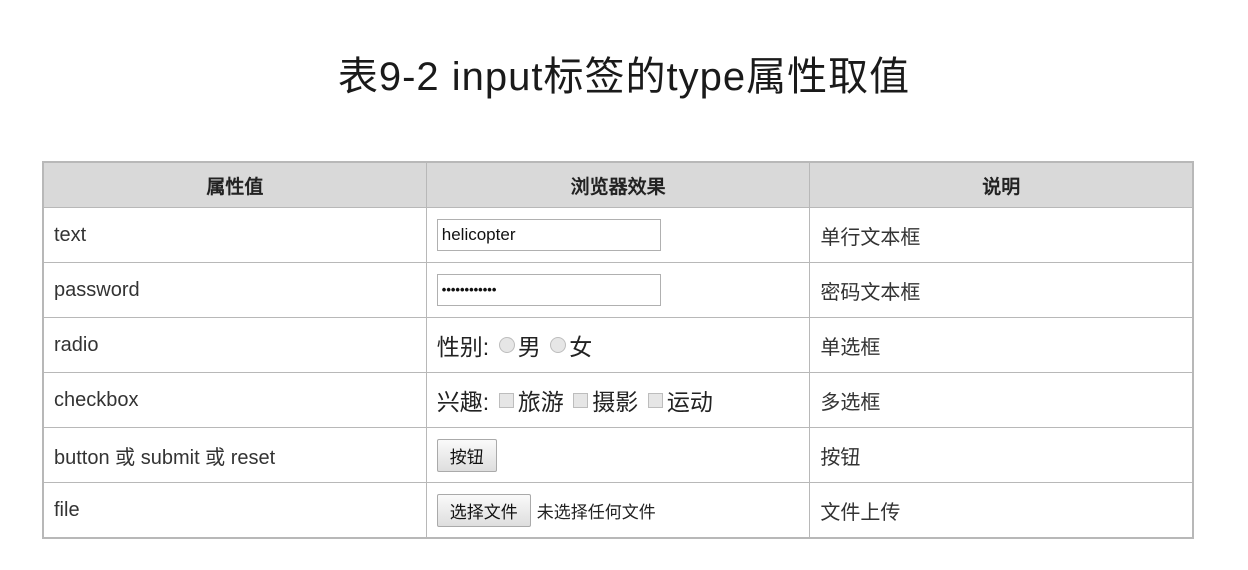 The height and width of the screenshot is (570, 1248). Describe the element at coordinates (463, 347) in the screenshot. I see `gender-label: 性别:` at that location.